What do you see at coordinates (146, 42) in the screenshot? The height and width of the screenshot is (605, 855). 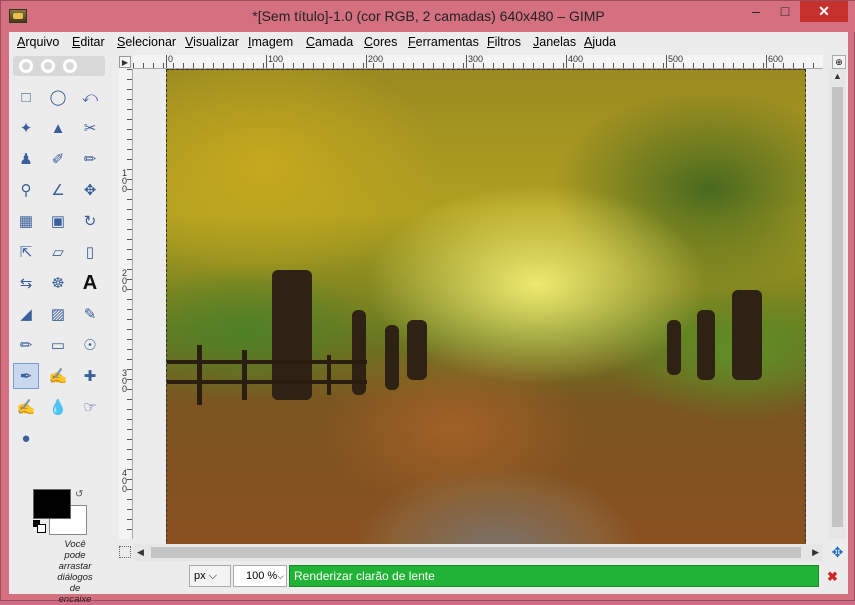 I see `menu-selecionar: Selecionar` at bounding box center [146, 42].